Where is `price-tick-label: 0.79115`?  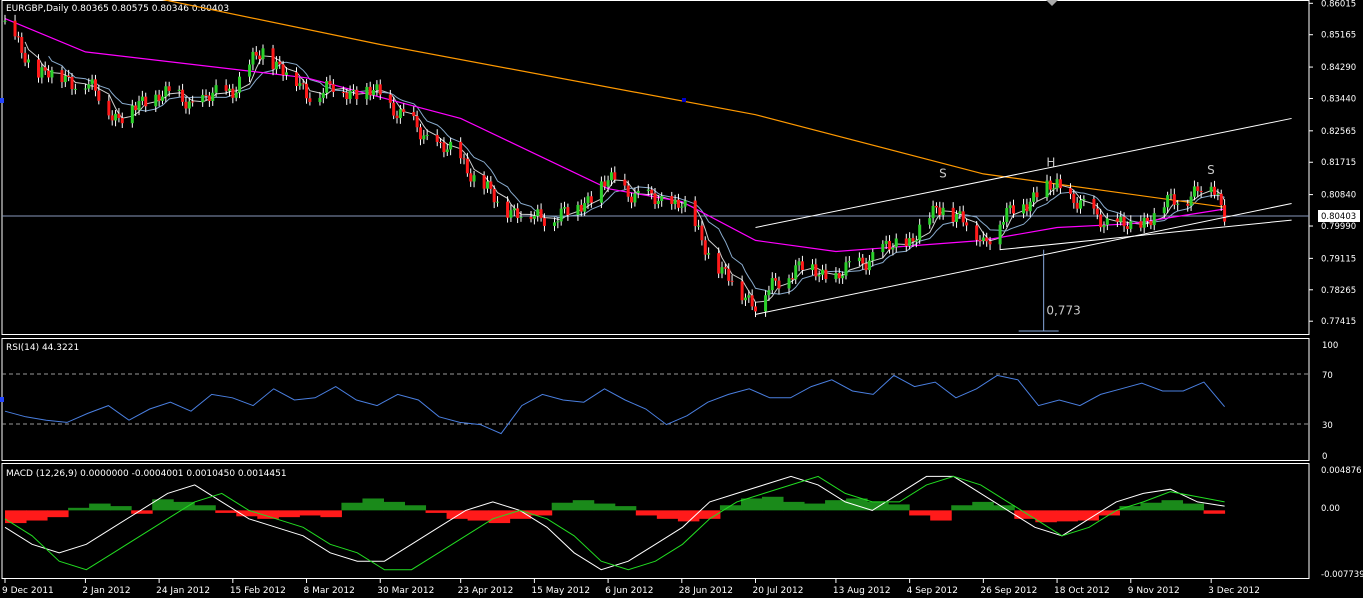 price-tick-label: 0.79115 is located at coordinates (1338, 259).